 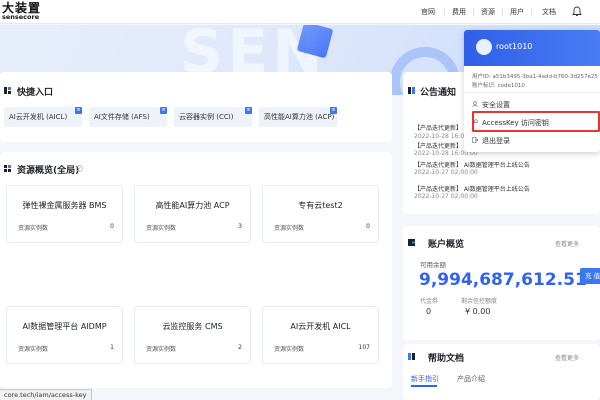 I want to click on recharge-button: 充 值, so click(x=590, y=276).